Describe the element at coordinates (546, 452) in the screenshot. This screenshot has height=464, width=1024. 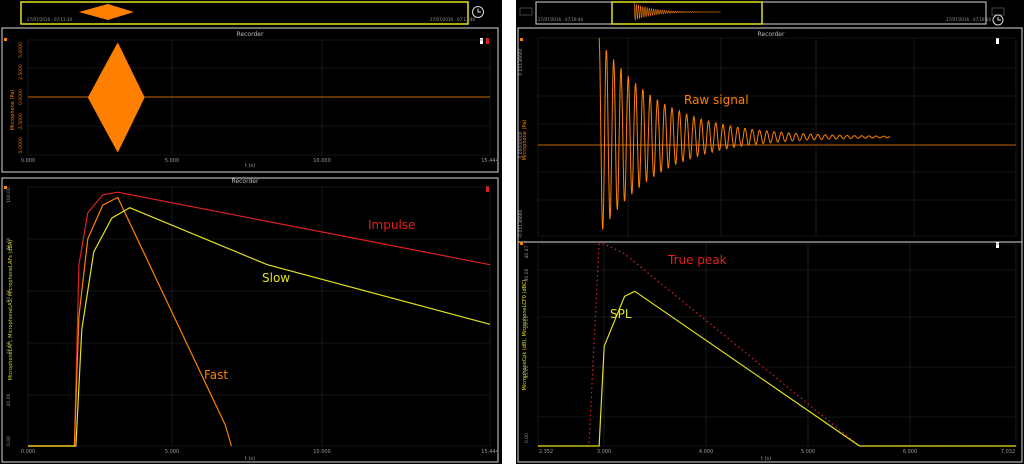
I see `x-tick-label: 2.352` at that location.